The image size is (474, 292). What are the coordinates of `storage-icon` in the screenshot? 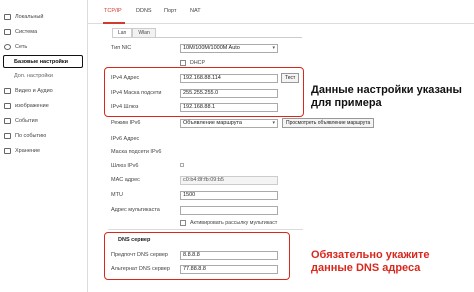 It's located at (7, 151).